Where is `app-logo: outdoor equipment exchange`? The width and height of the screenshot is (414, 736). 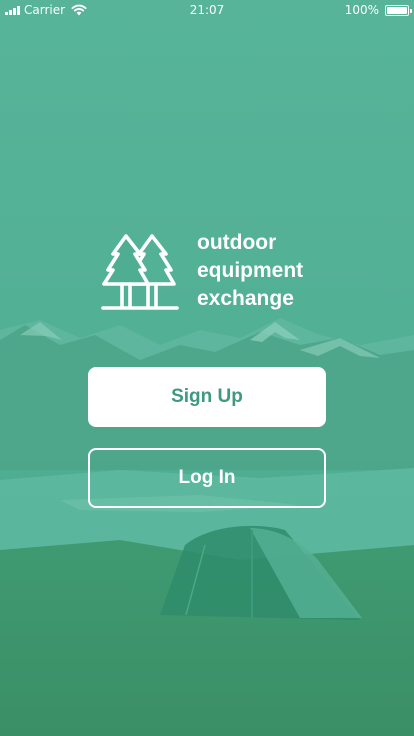
app-logo: outdoor equipment exchange is located at coordinates (220, 271).